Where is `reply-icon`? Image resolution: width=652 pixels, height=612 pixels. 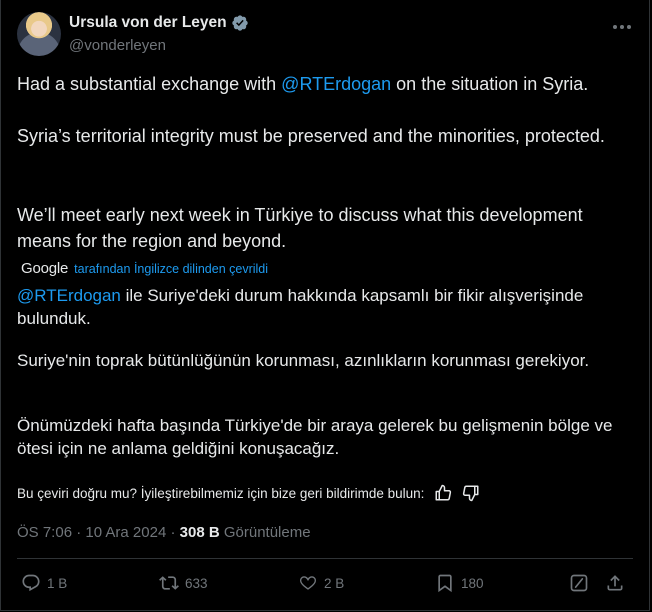 reply-icon is located at coordinates (31, 583).